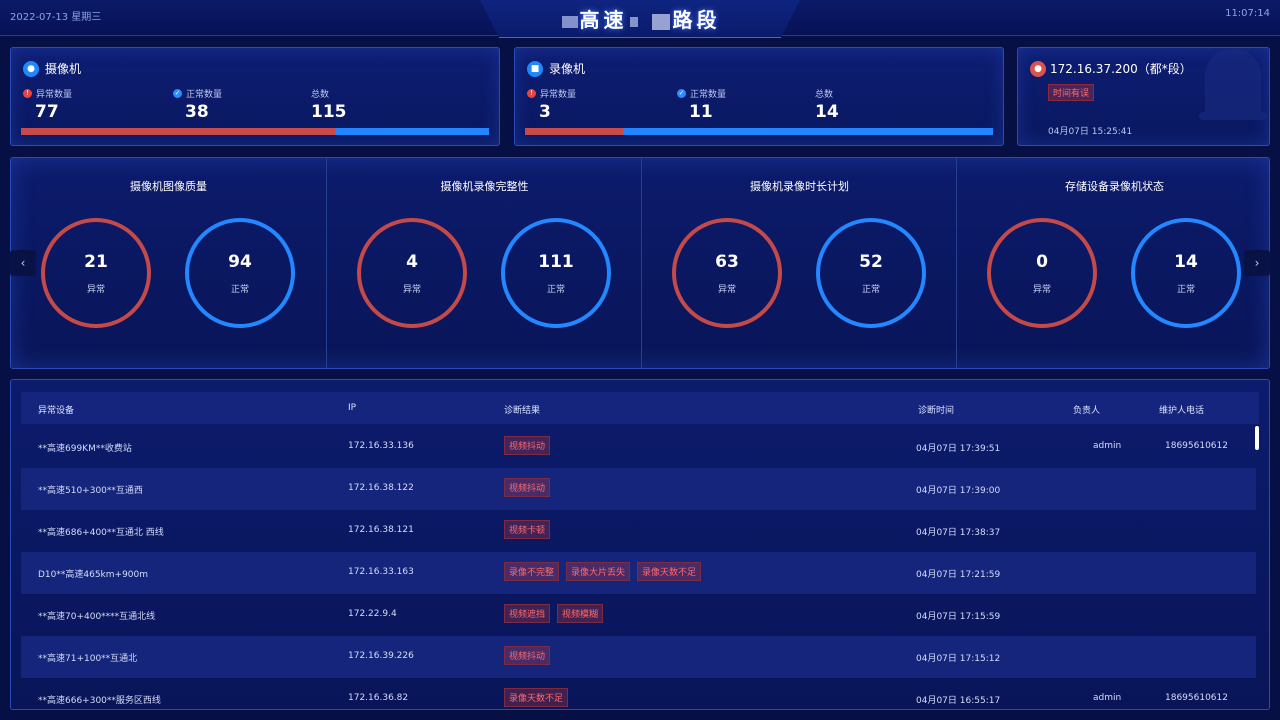 The height and width of the screenshot is (720, 1280). What do you see at coordinates (96, 273) in the screenshot?
I see `abnormal-ring: 21 异常` at bounding box center [96, 273].